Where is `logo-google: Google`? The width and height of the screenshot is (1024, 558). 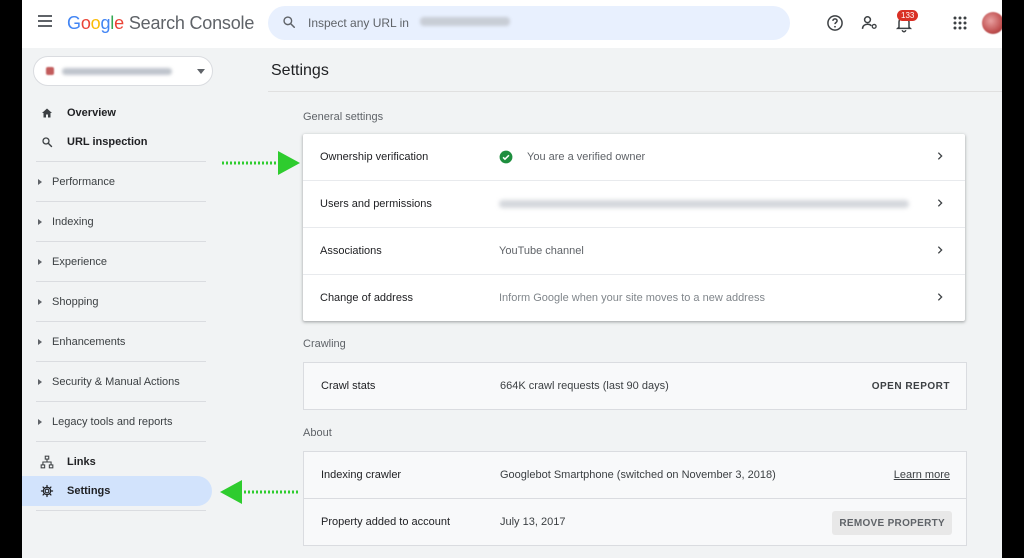 logo-google: Google is located at coordinates (95, 23).